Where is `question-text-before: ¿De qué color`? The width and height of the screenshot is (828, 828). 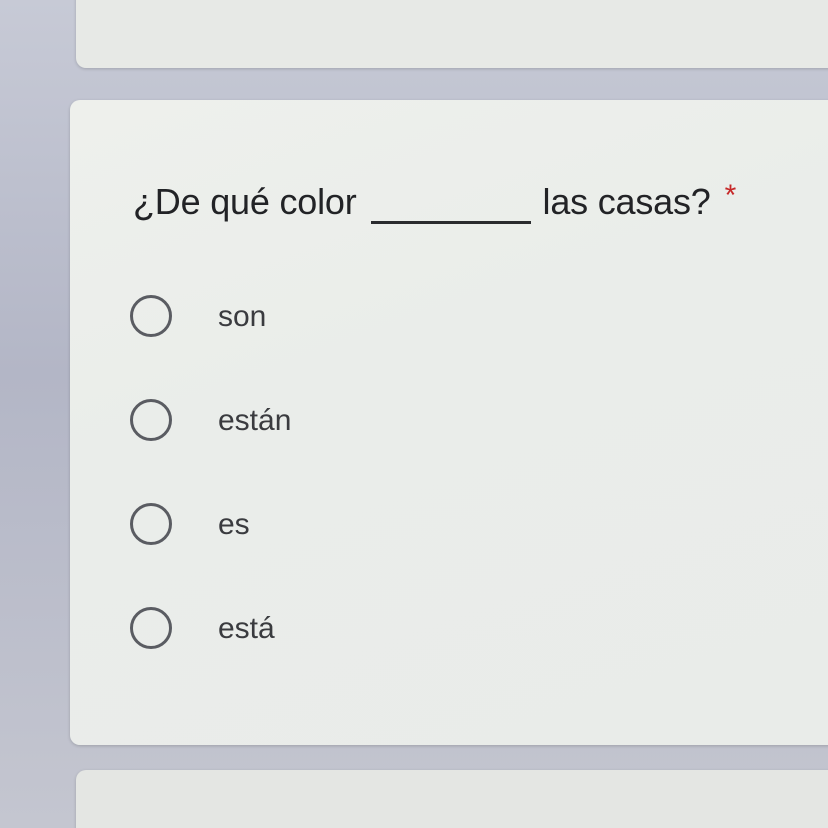
question-text-before: ¿De qué color is located at coordinates (245, 201).